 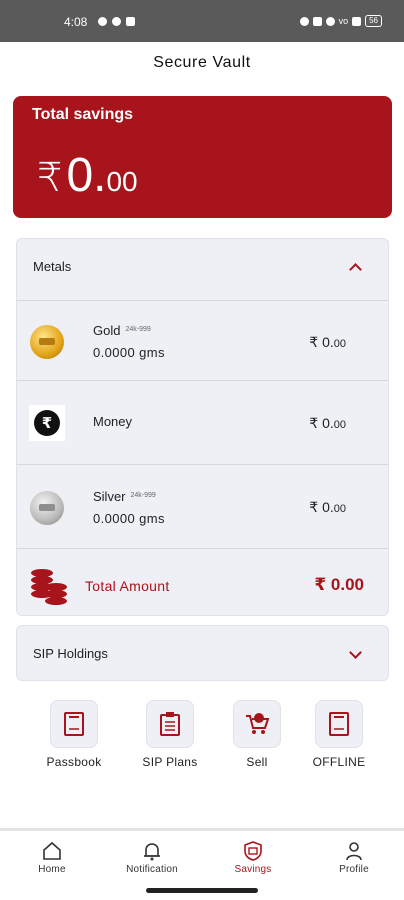 I want to click on silver-purity: 24k-999, so click(x=143, y=495).